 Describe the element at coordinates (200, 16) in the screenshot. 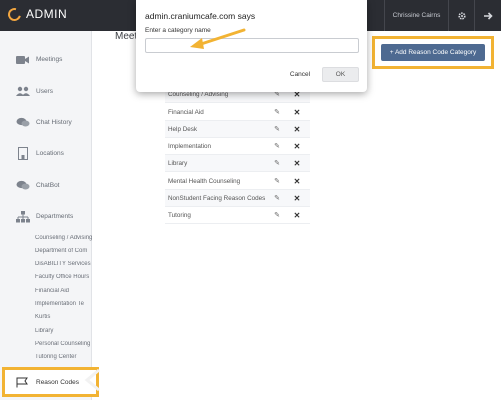

I see `dialog-title: admin.craniumcafe.com says` at that location.